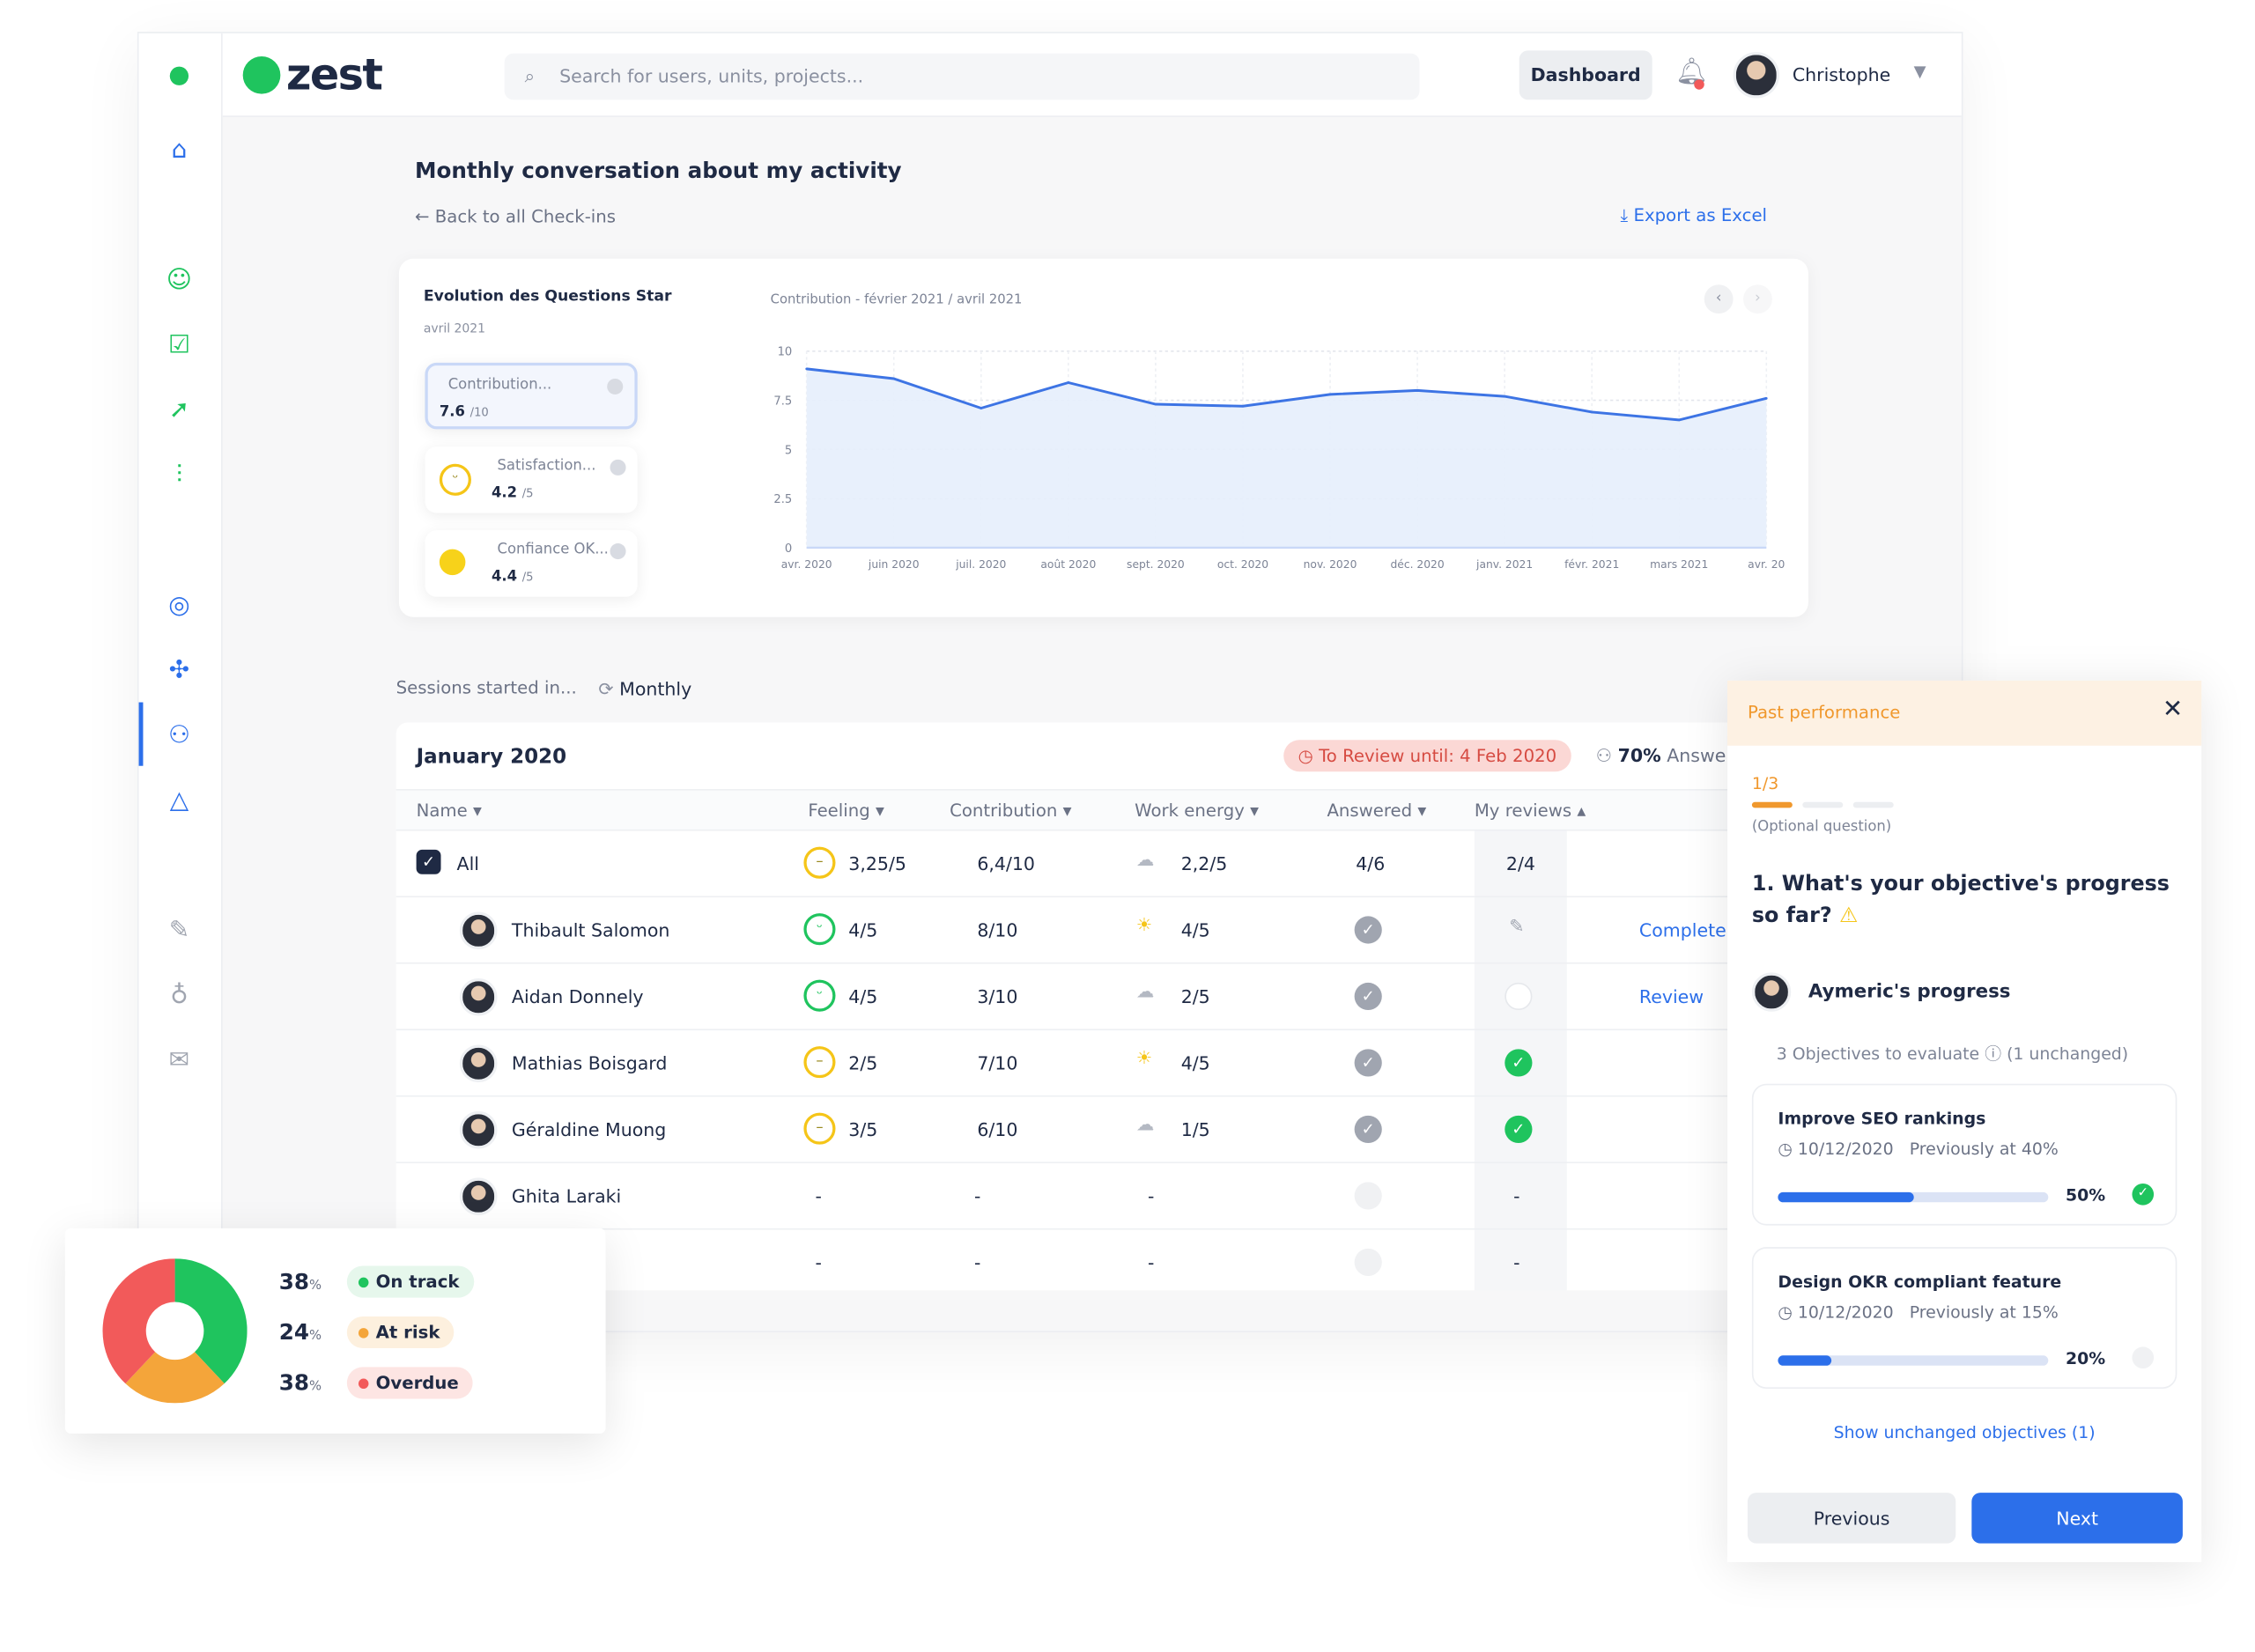  Describe the element at coordinates (515, 217) in the screenshot. I see `back-link: ← Back to all Check-ins` at that location.